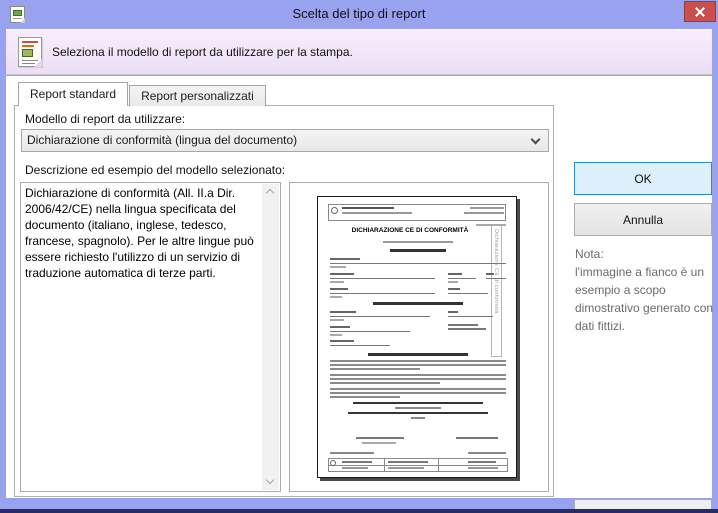  I want to click on close-icon, so click(700, 12).